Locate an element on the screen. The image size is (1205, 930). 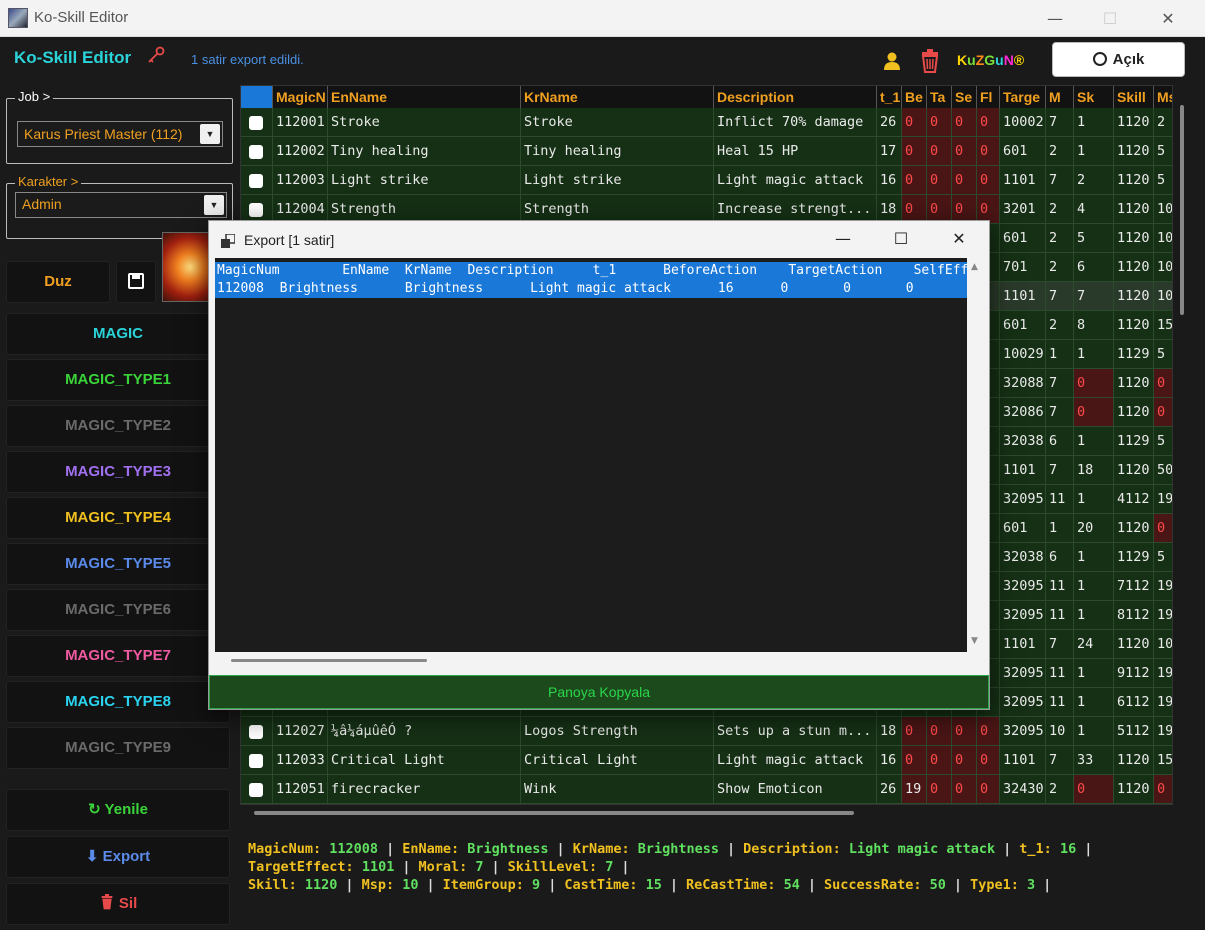
menu-magic-type5: MAGIC_TYPE5 is located at coordinates (118, 564).